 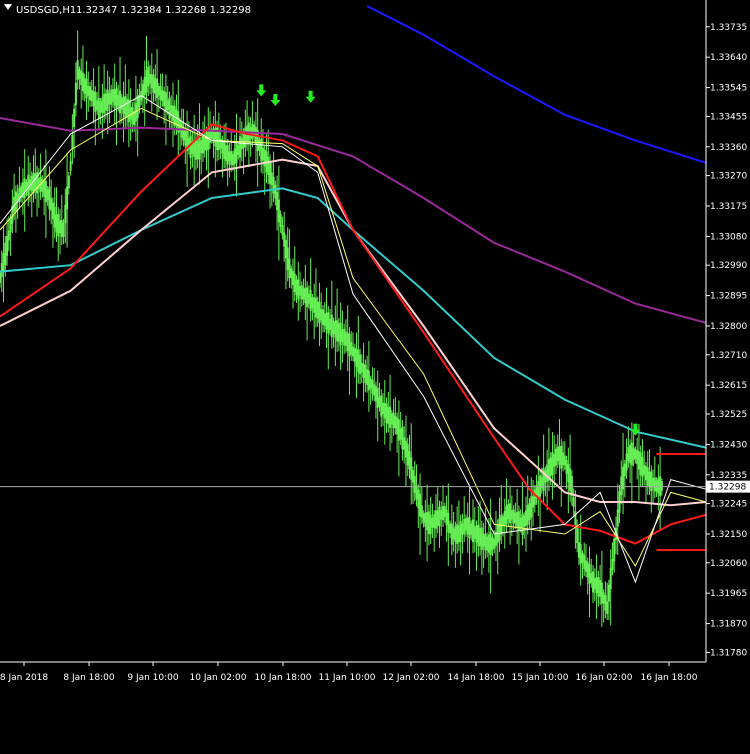 What do you see at coordinates (153, 678) in the screenshot?
I see `x-tick-label: 9 Jan 10:00` at bounding box center [153, 678].